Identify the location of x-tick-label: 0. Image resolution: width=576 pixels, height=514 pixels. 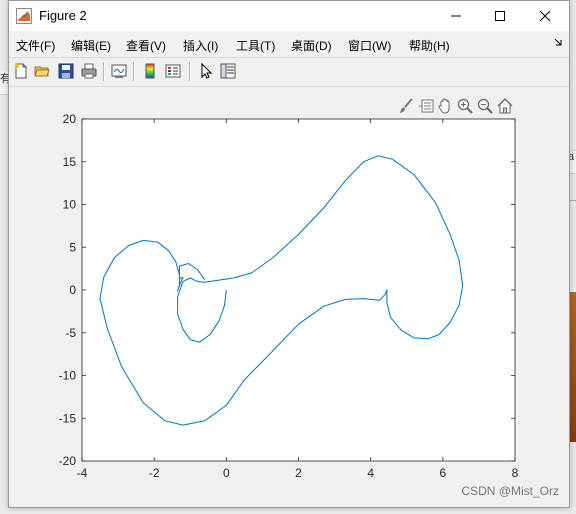
(226, 473).